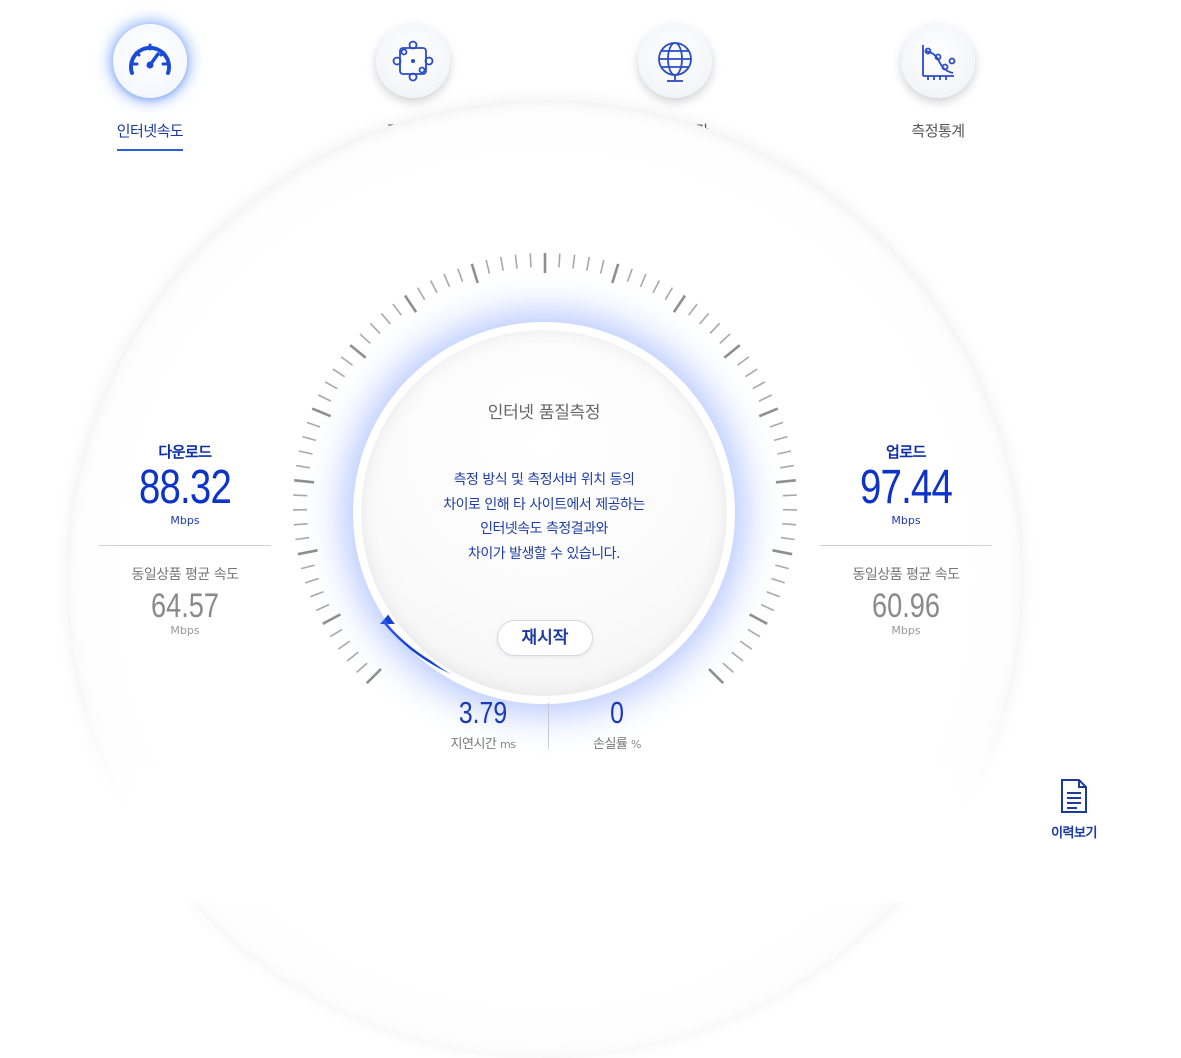 This screenshot has width=1181, height=1058. Describe the element at coordinates (544, 410) in the screenshot. I see `meter-title: 인터넷 품질측정` at that location.